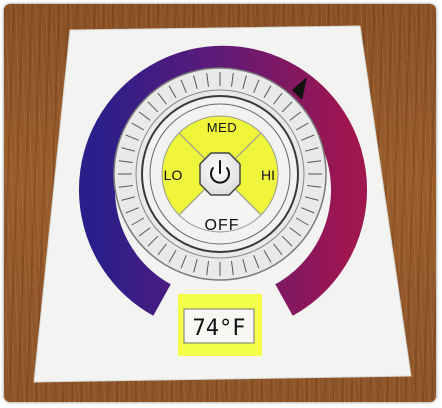 This screenshot has height=408, width=442. I want to click on mode-label-hi: HI, so click(268, 175).